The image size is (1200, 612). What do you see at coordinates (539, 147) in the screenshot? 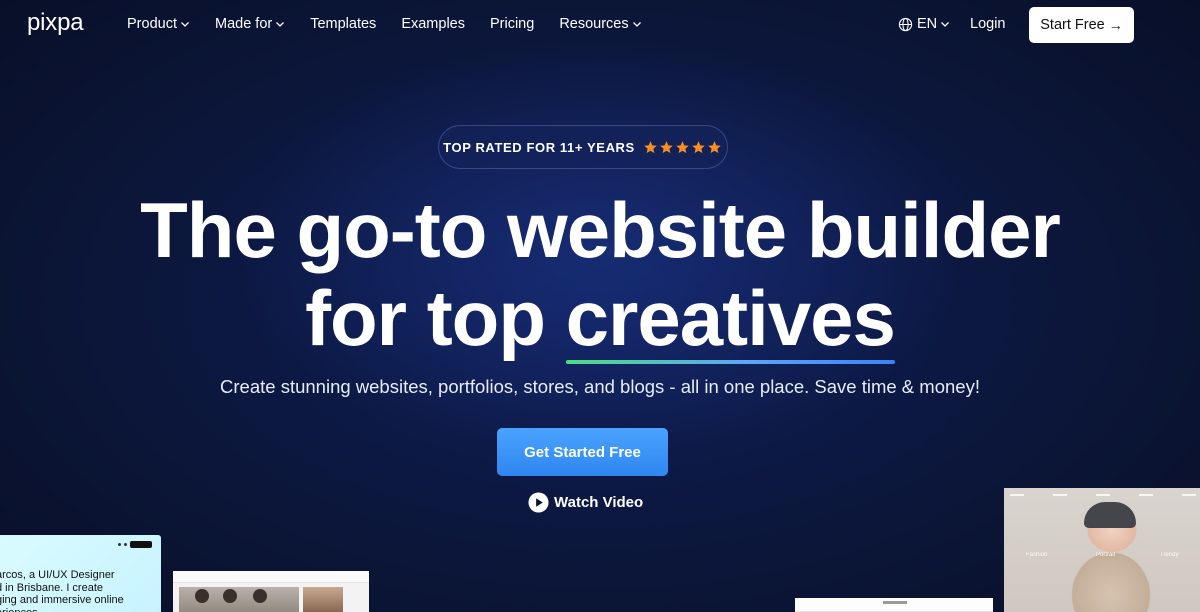
I see `badge-text: TOP RATED FOR 11+ YEARS` at bounding box center [539, 147].